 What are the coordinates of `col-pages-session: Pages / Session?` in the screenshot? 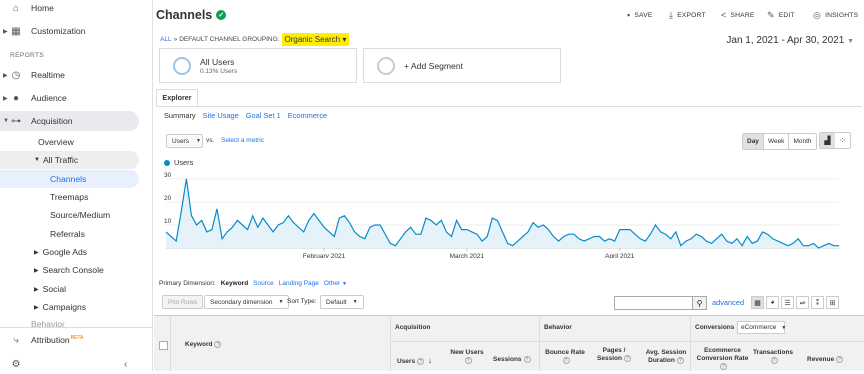 It's located at (614, 355).